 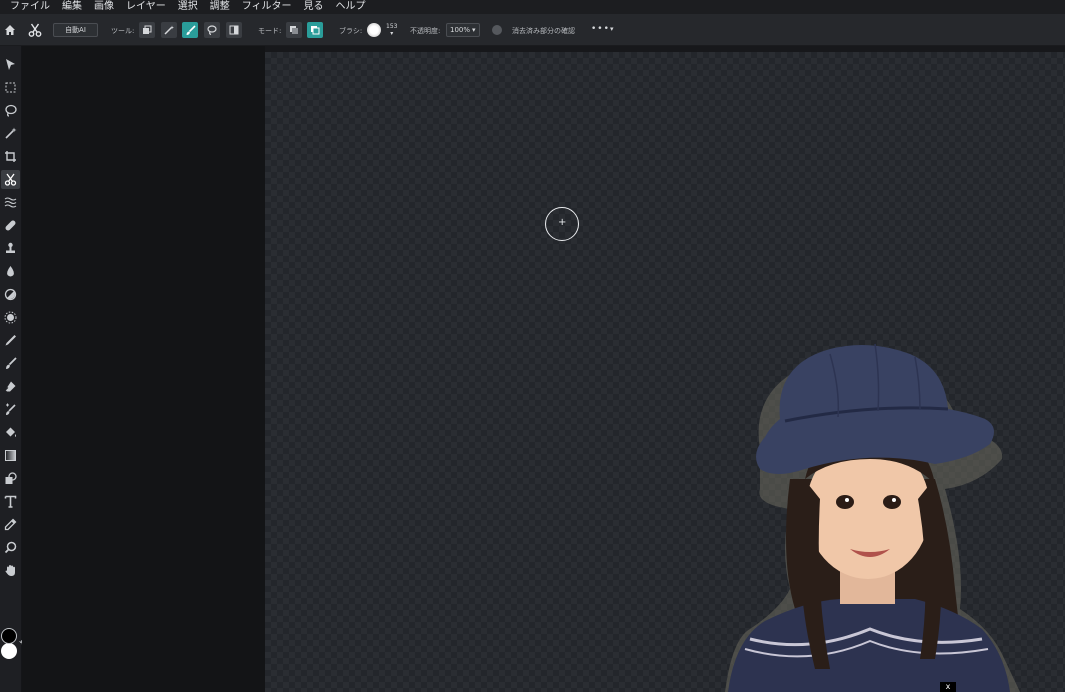 I want to click on lasso-tool, so click(x=10, y=110).